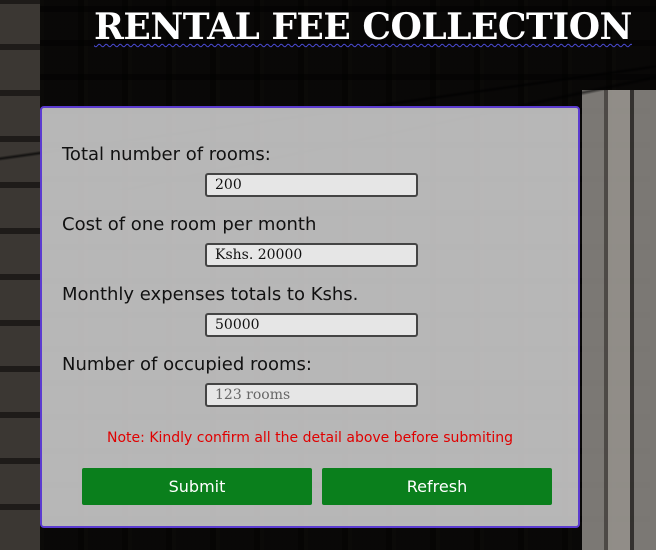 The height and width of the screenshot is (550, 656). I want to click on monthly-expenses-input, so click(311, 325).